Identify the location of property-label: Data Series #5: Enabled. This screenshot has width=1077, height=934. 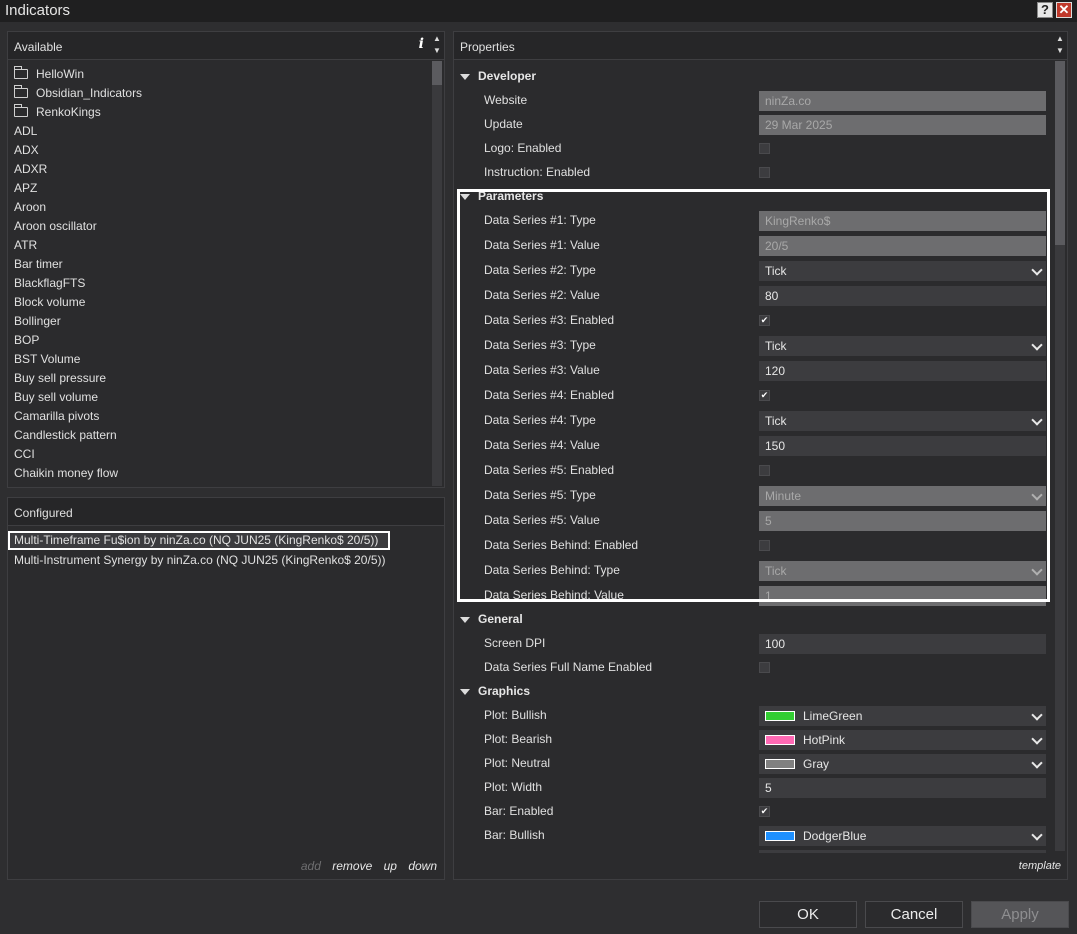
(549, 470).